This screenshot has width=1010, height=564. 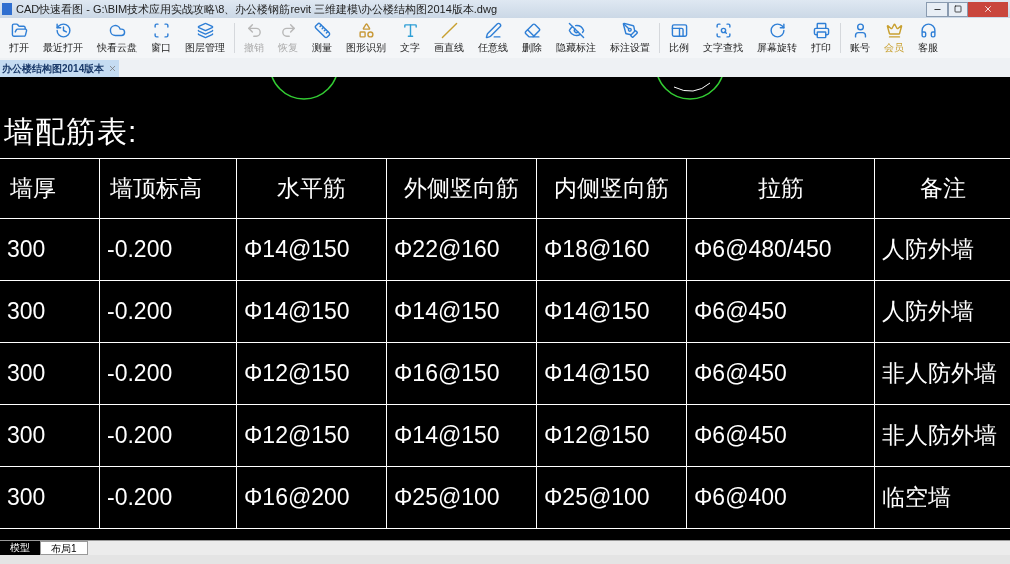 I want to click on toolbar-button: 打印, so click(x=821, y=38).